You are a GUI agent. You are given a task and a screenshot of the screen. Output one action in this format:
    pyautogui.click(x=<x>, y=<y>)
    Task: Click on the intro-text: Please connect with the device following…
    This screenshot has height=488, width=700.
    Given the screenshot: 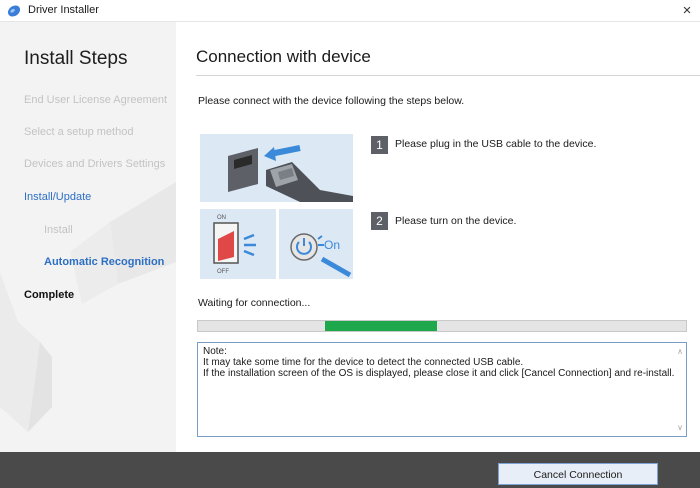 What is the action you would take?
    pyautogui.click(x=331, y=101)
    